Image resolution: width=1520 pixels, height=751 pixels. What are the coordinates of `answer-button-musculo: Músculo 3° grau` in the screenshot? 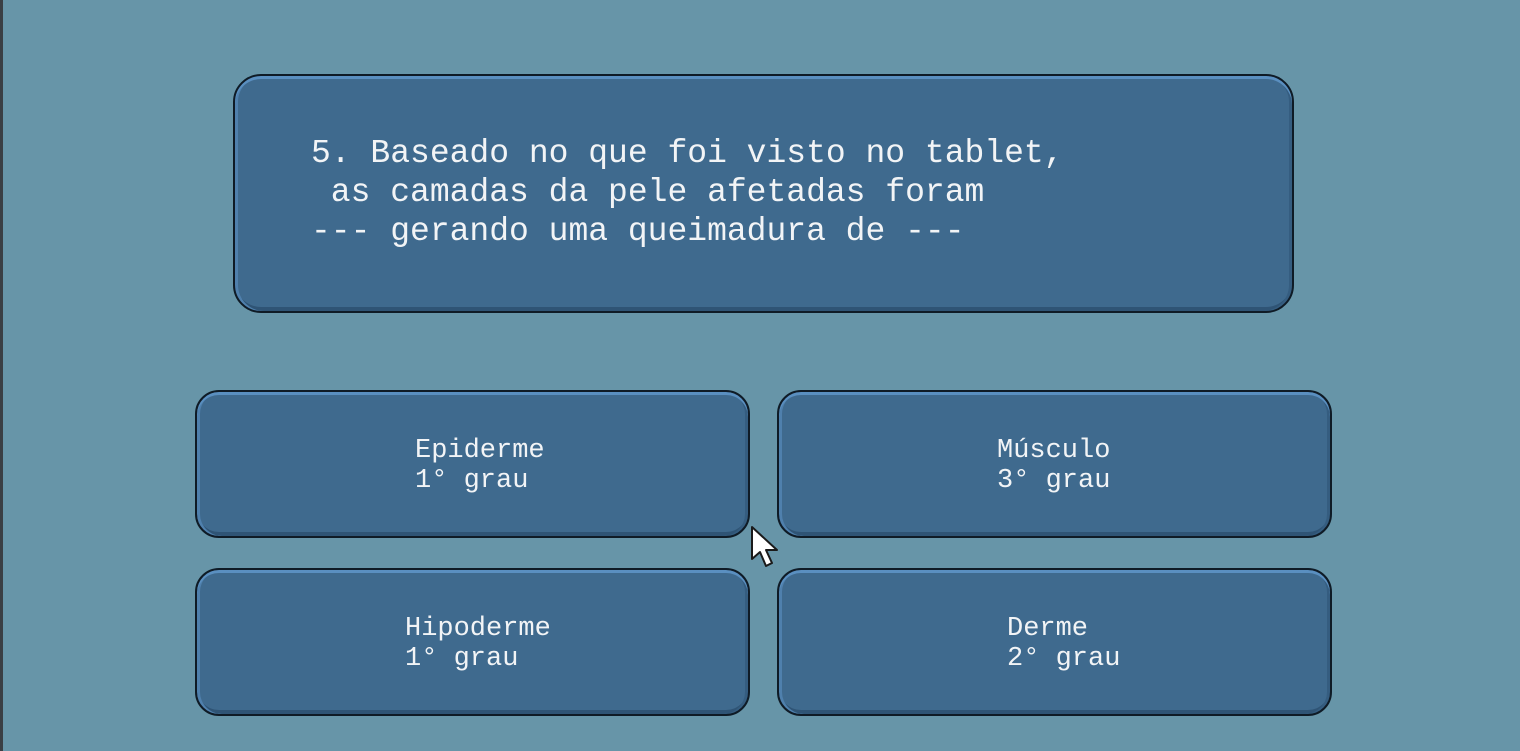 It's located at (1054, 464).